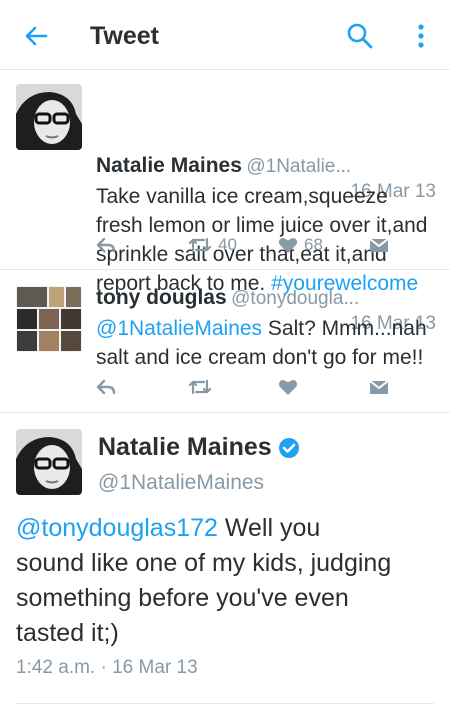 The width and height of the screenshot is (450, 705). What do you see at coordinates (161, 297) in the screenshot?
I see `display-name: tony douglas` at bounding box center [161, 297].